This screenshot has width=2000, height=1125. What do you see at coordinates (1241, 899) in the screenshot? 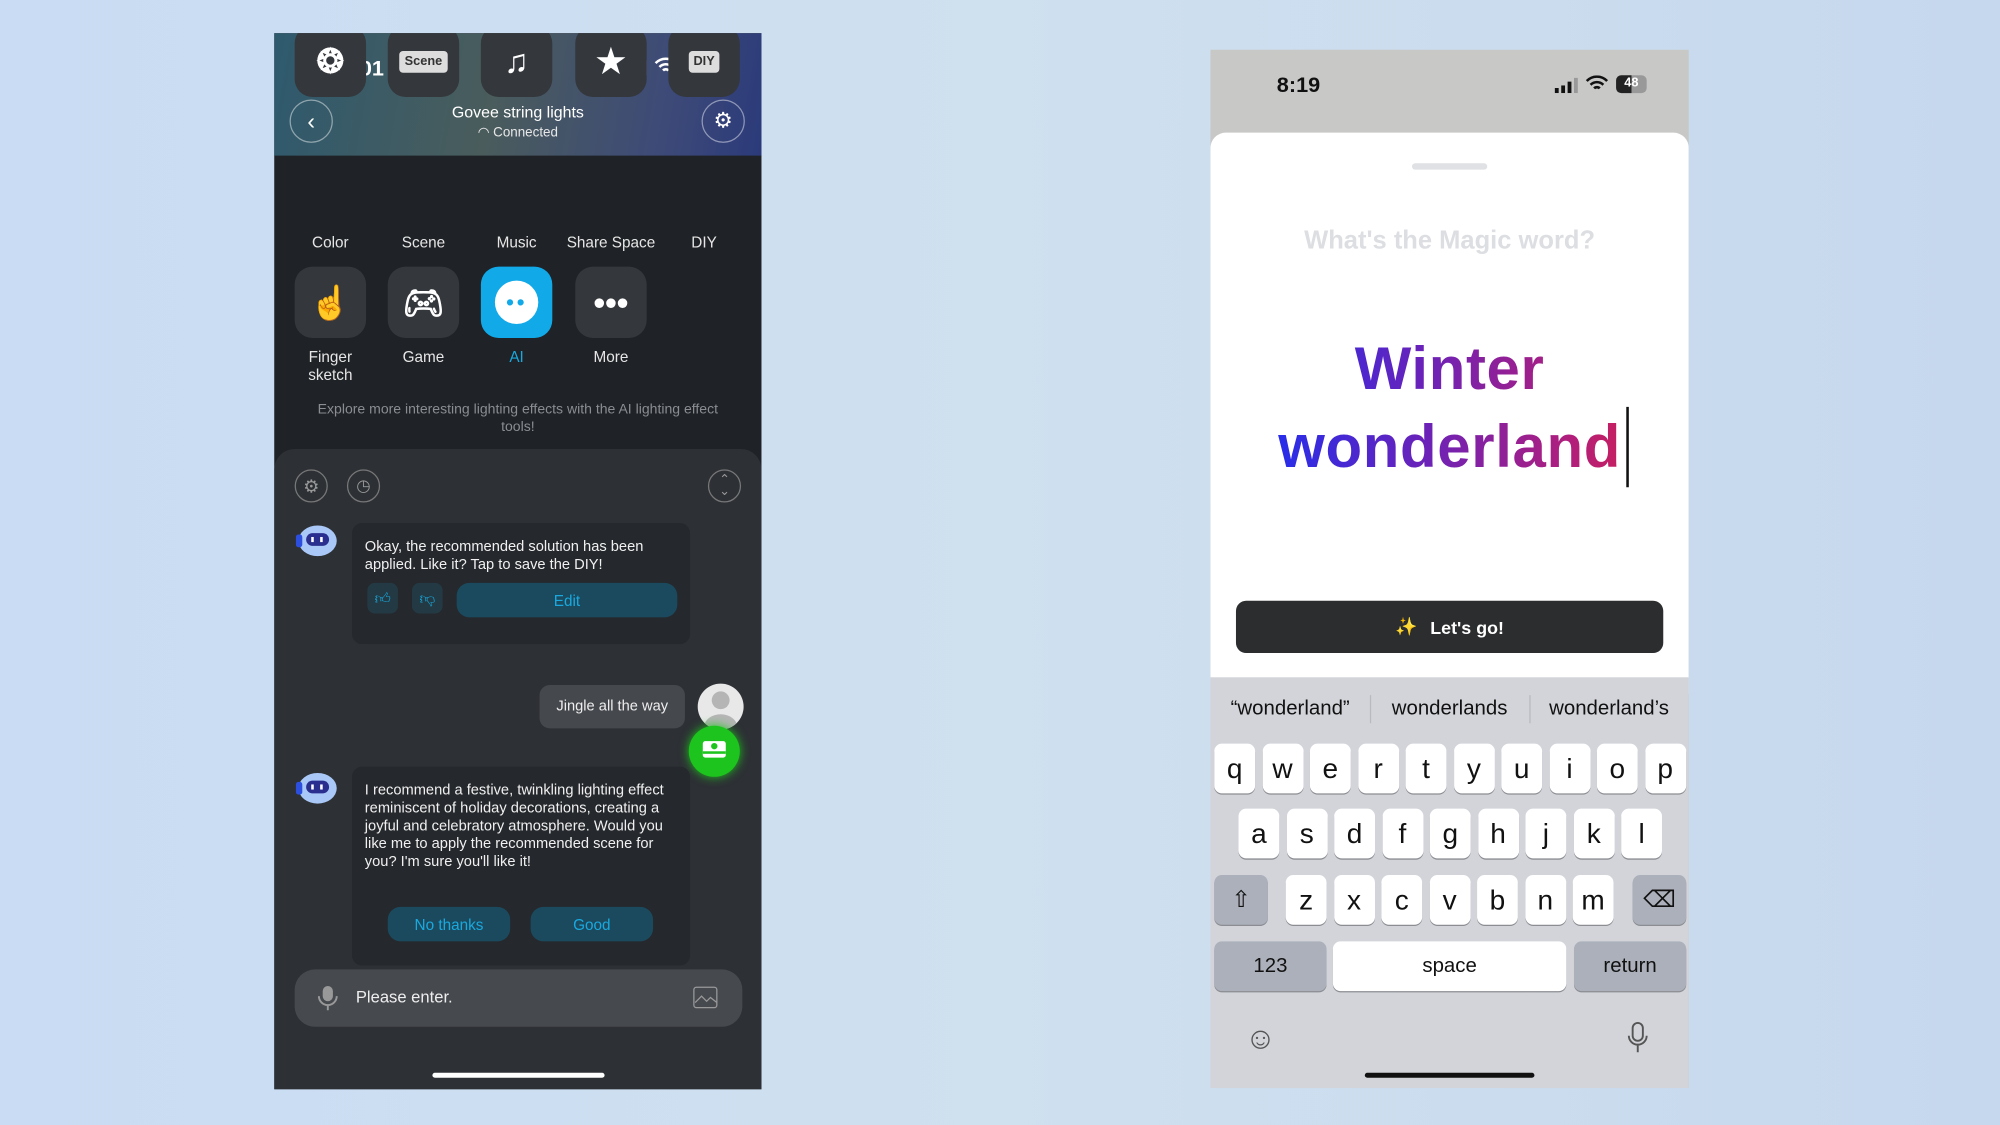
I see `shift-key: ⇧` at bounding box center [1241, 899].